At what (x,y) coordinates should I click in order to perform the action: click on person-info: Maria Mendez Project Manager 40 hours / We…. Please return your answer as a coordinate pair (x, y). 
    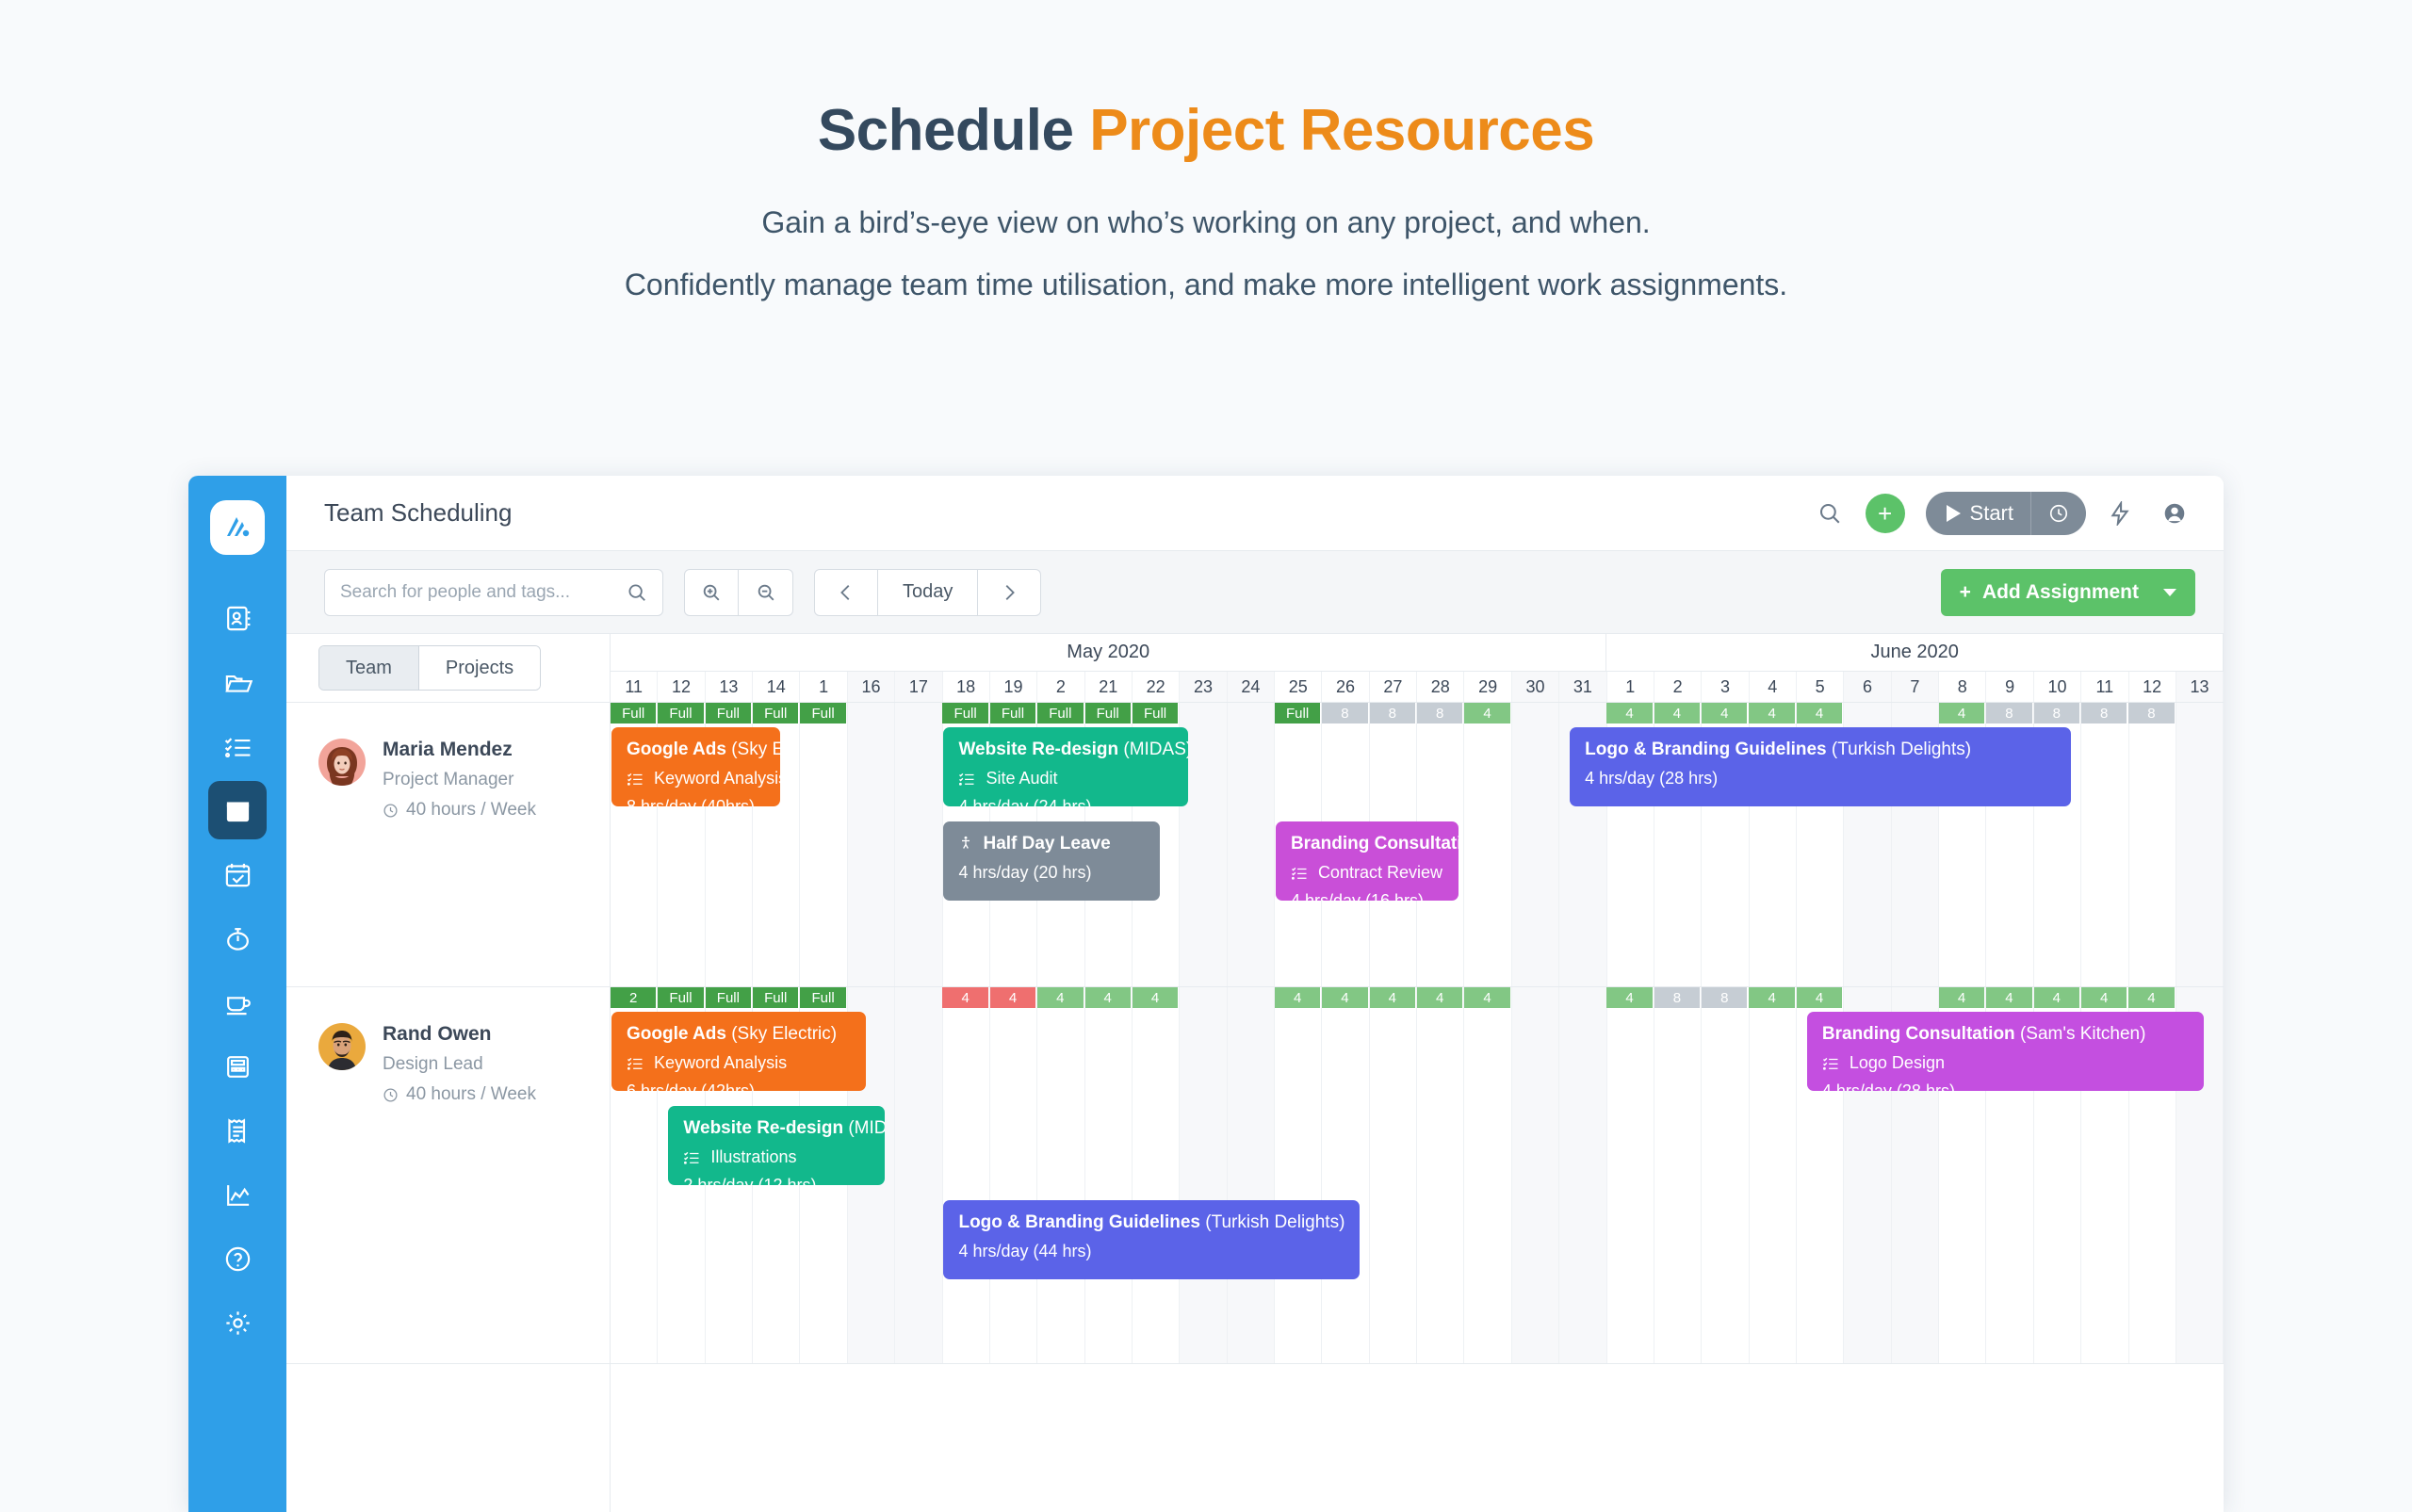
    Looking at the image, I should click on (459, 780).